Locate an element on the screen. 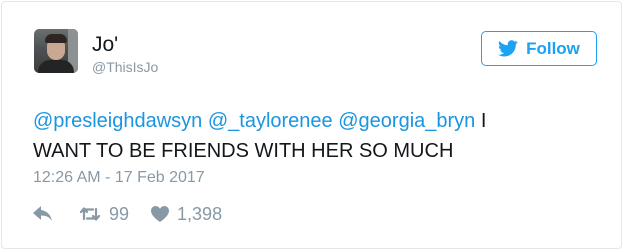 Image resolution: width=623 pixels, height=251 pixels. avatar-shirt is located at coordinates (56, 66).